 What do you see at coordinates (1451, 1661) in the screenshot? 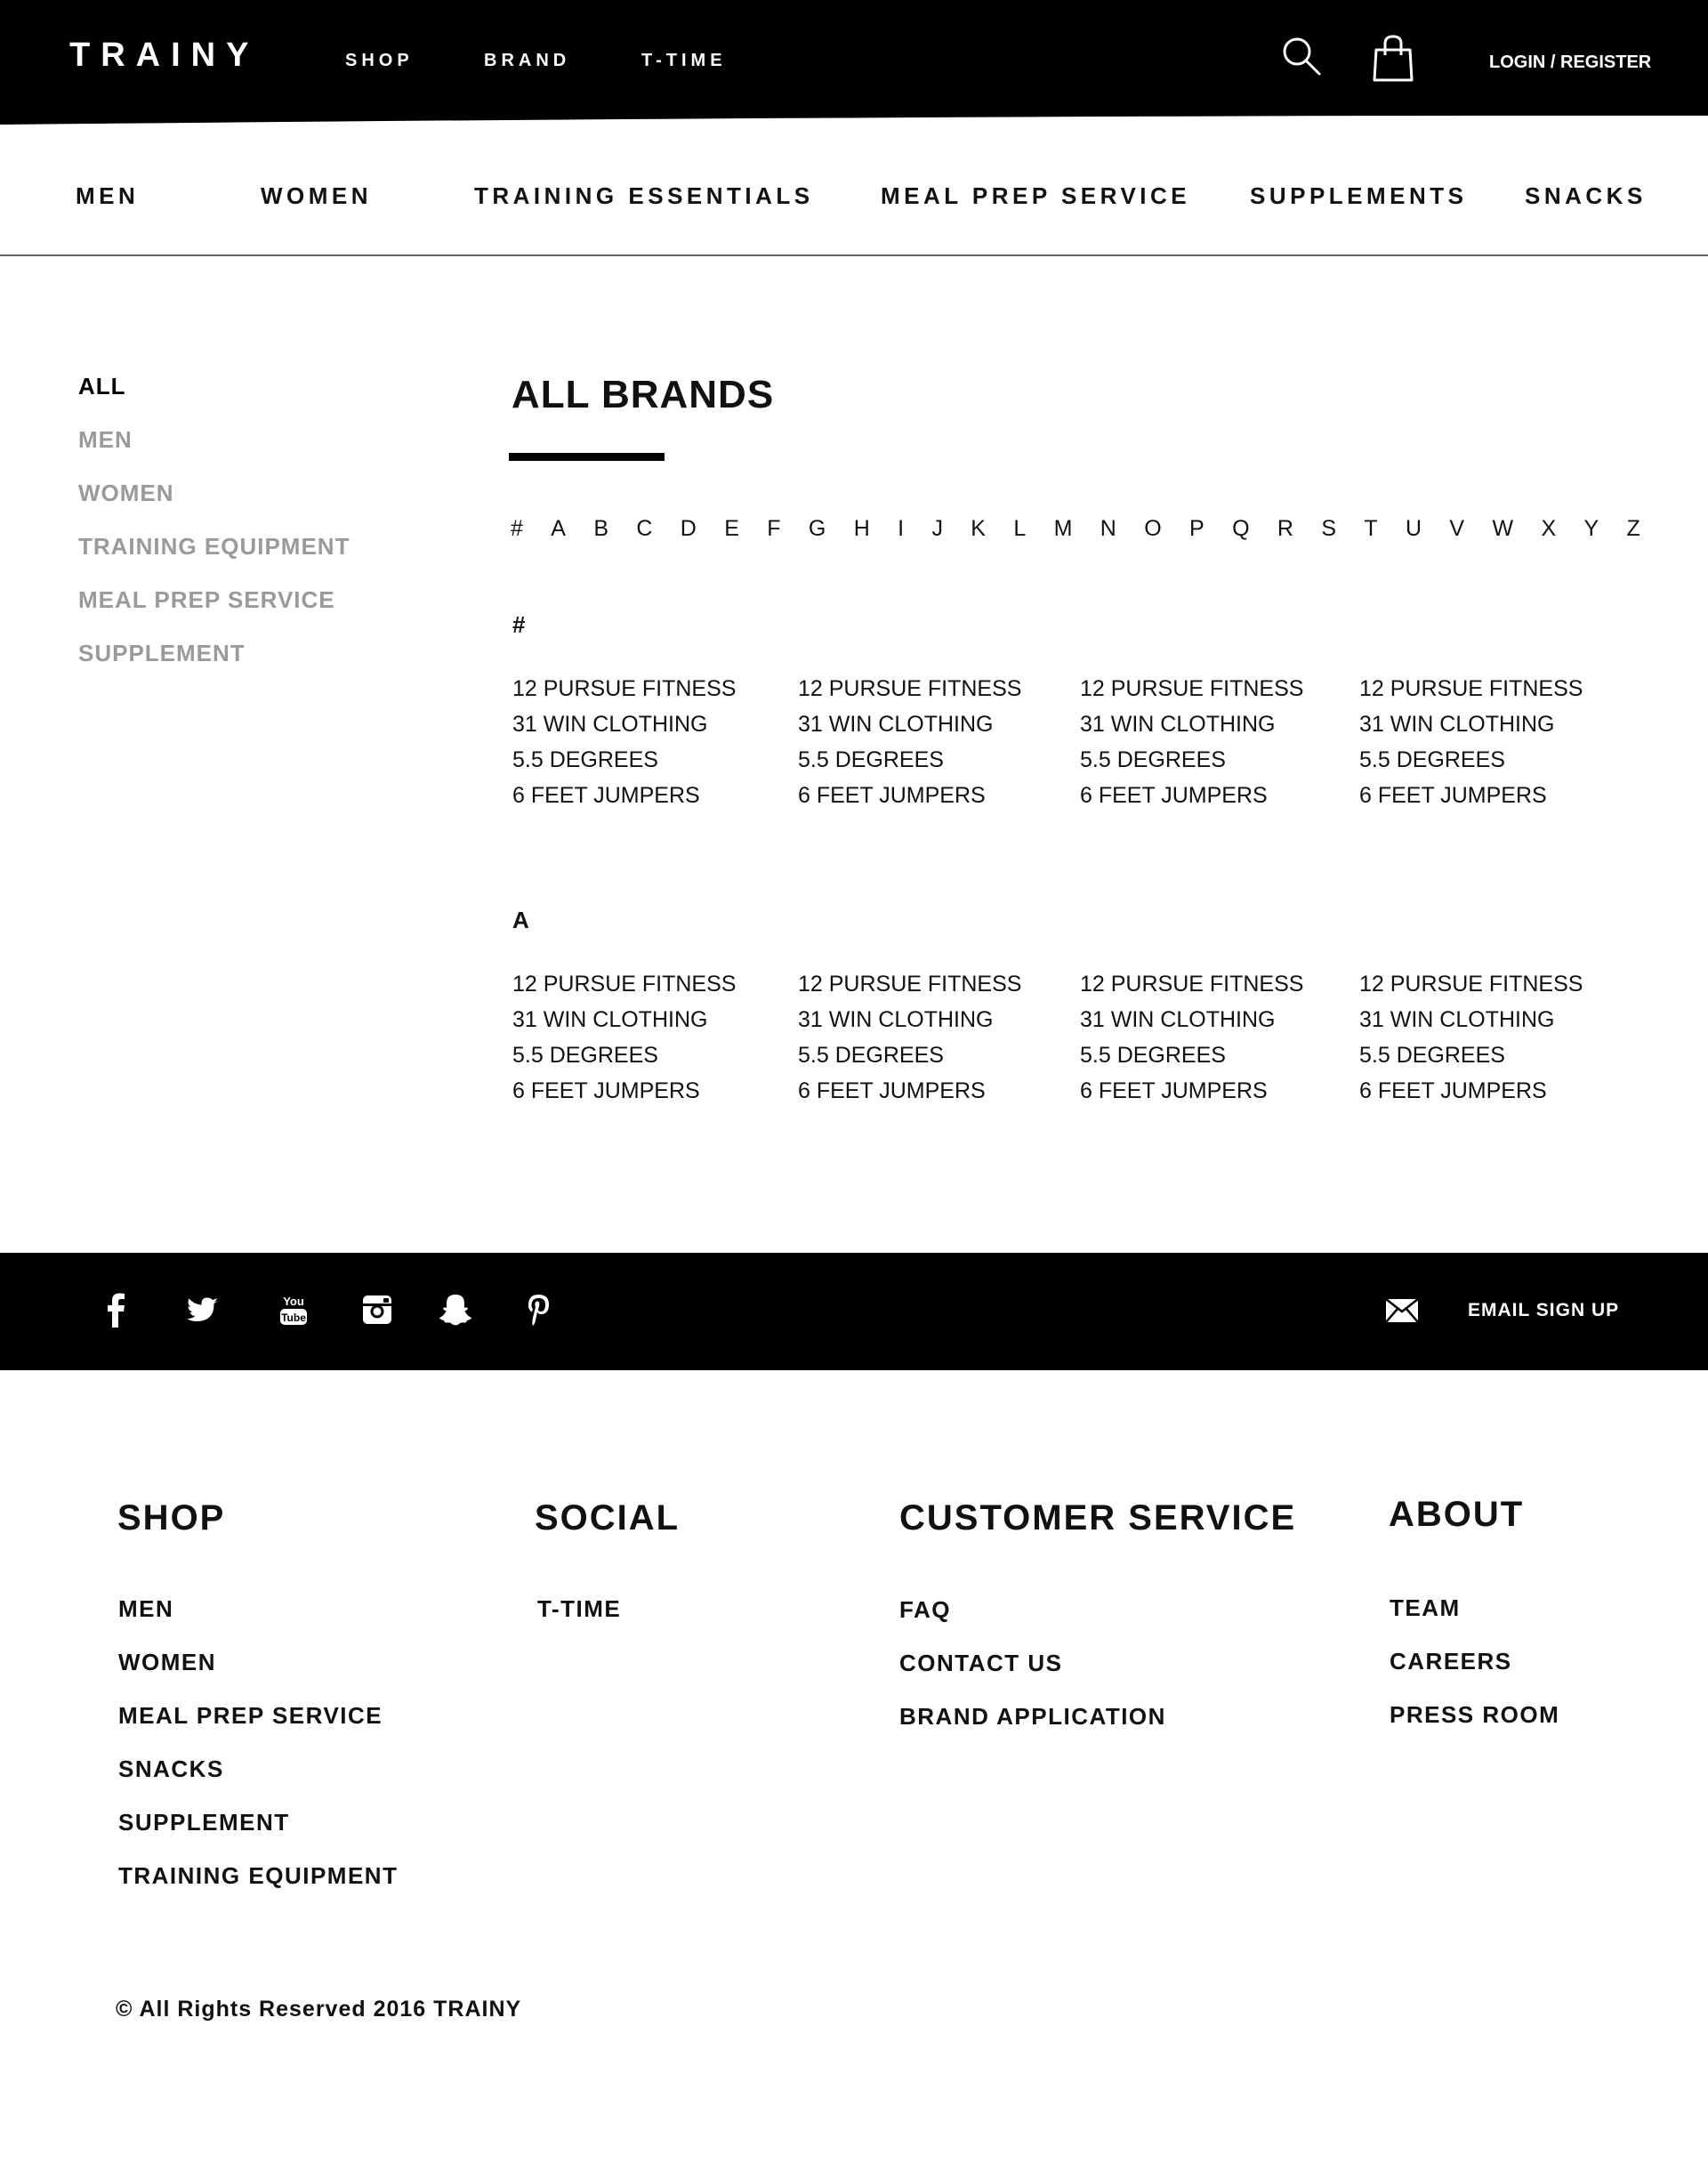
I see `footer-link-careers: CAREERS` at bounding box center [1451, 1661].